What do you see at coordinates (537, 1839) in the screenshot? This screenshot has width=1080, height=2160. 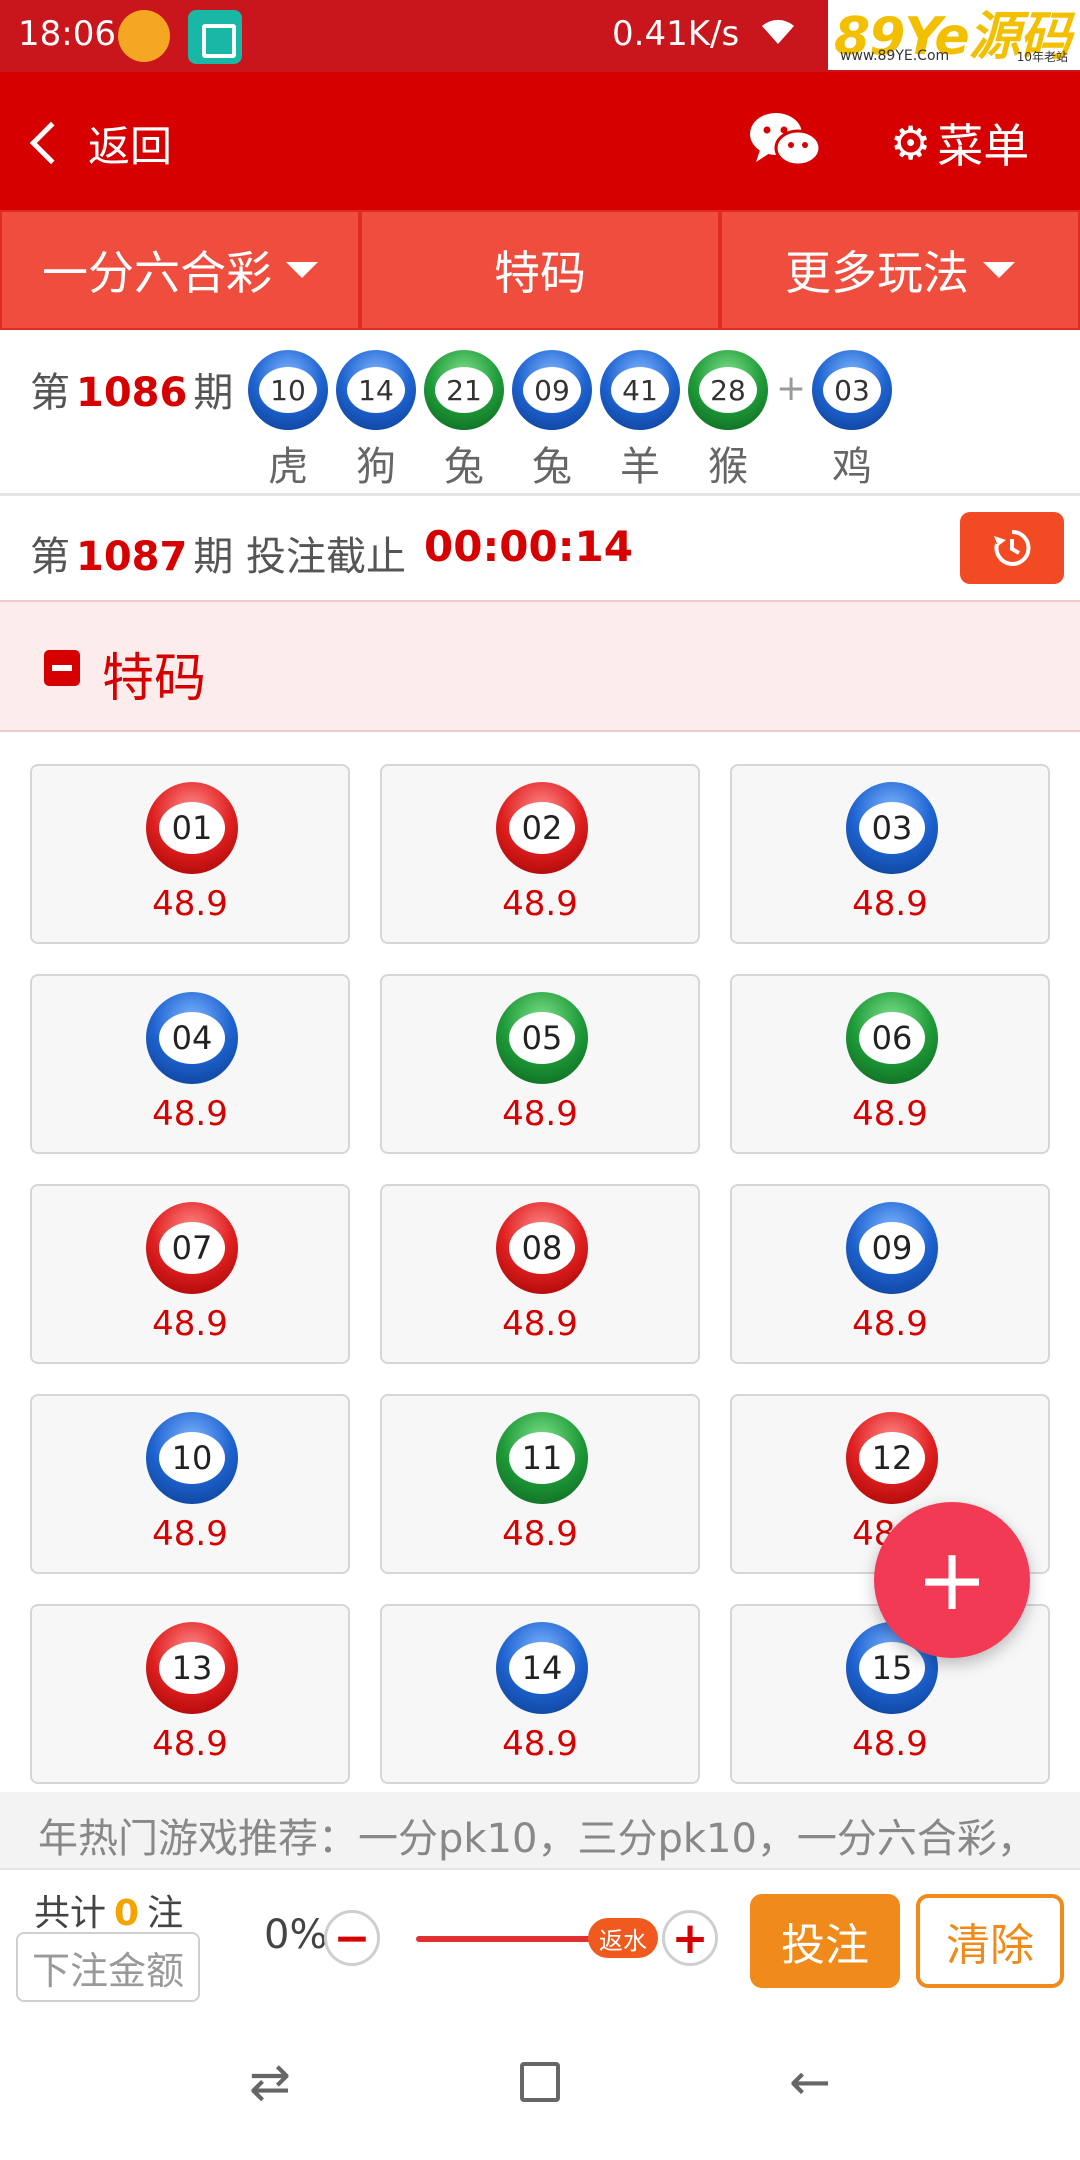 I see `marquee-text: 年热门游戏推荐：一分pk10，三分pk10，一分六合彩，` at bounding box center [537, 1839].